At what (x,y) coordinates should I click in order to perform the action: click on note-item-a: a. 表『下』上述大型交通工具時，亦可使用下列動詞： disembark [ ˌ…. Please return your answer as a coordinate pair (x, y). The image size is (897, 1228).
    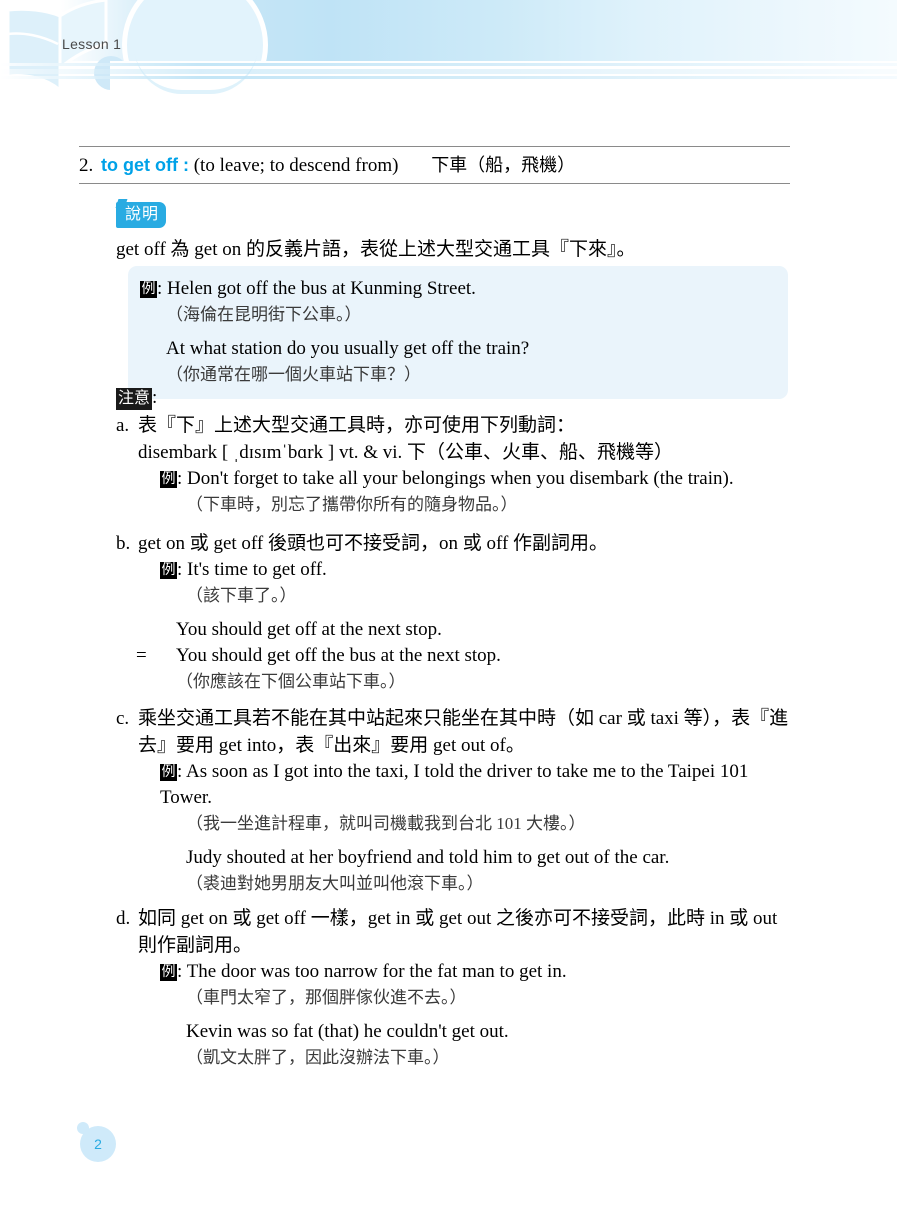
    Looking at the image, I should click on (456, 464).